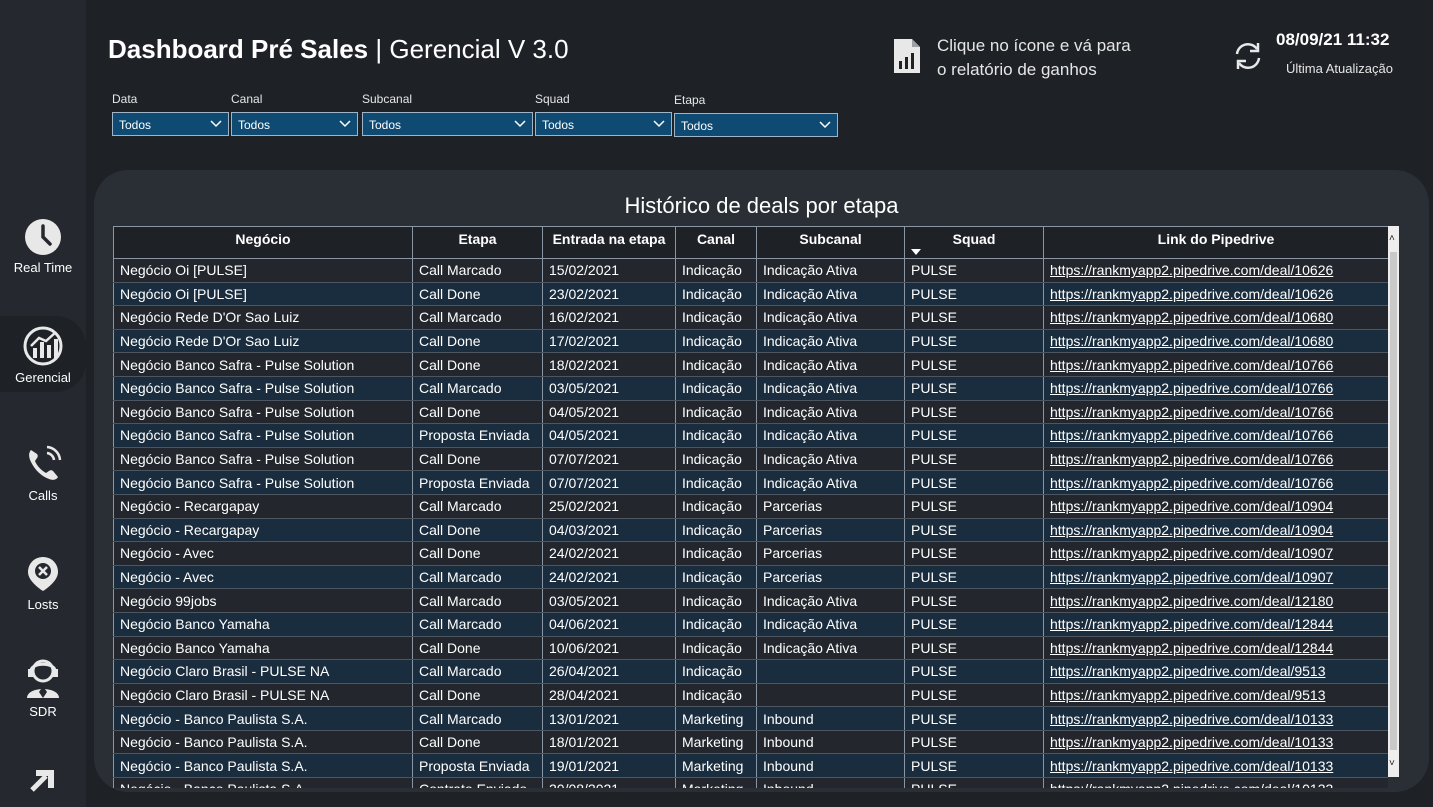  What do you see at coordinates (609, 242) in the screenshot?
I see `column-header: Entrada na etapa` at bounding box center [609, 242].